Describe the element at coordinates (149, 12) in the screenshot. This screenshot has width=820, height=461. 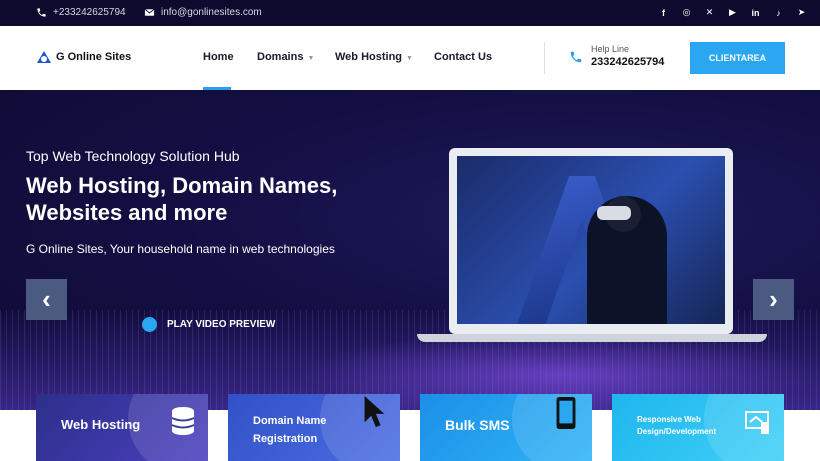
I see `envelope-icon` at that location.